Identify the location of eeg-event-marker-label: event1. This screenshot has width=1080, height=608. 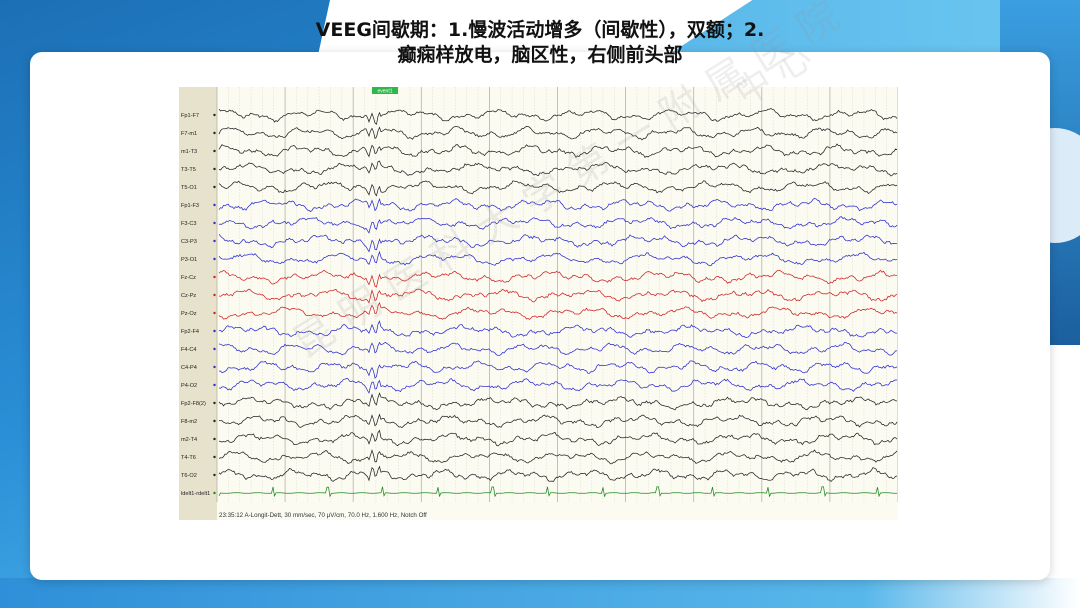
(384, 92).